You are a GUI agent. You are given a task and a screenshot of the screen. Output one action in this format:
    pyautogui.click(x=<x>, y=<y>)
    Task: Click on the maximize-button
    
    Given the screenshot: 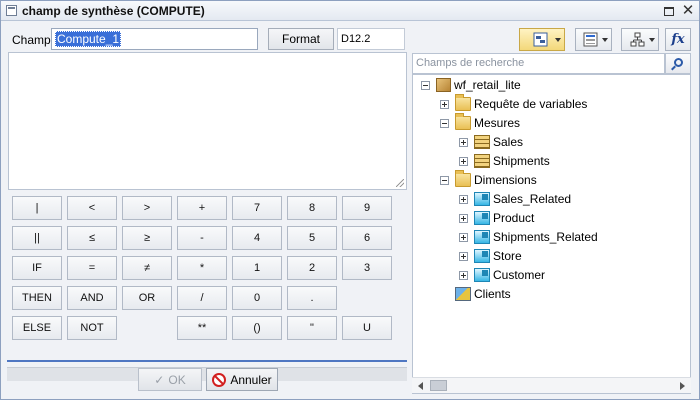 What is the action you would take?
    pyautogui.click(x=669, y=11)
    